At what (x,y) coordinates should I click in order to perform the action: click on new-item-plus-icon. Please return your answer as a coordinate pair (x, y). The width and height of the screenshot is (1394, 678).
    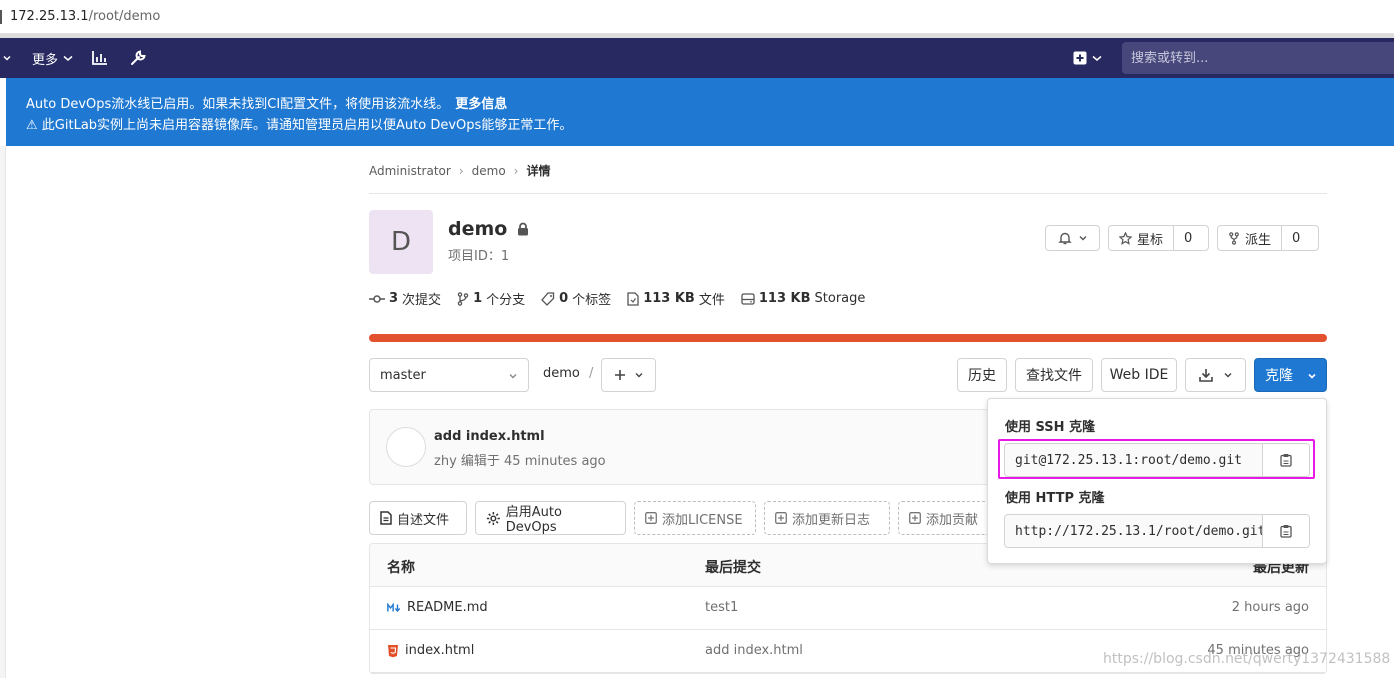
    Looking at the image, I should click on (1088, 58).